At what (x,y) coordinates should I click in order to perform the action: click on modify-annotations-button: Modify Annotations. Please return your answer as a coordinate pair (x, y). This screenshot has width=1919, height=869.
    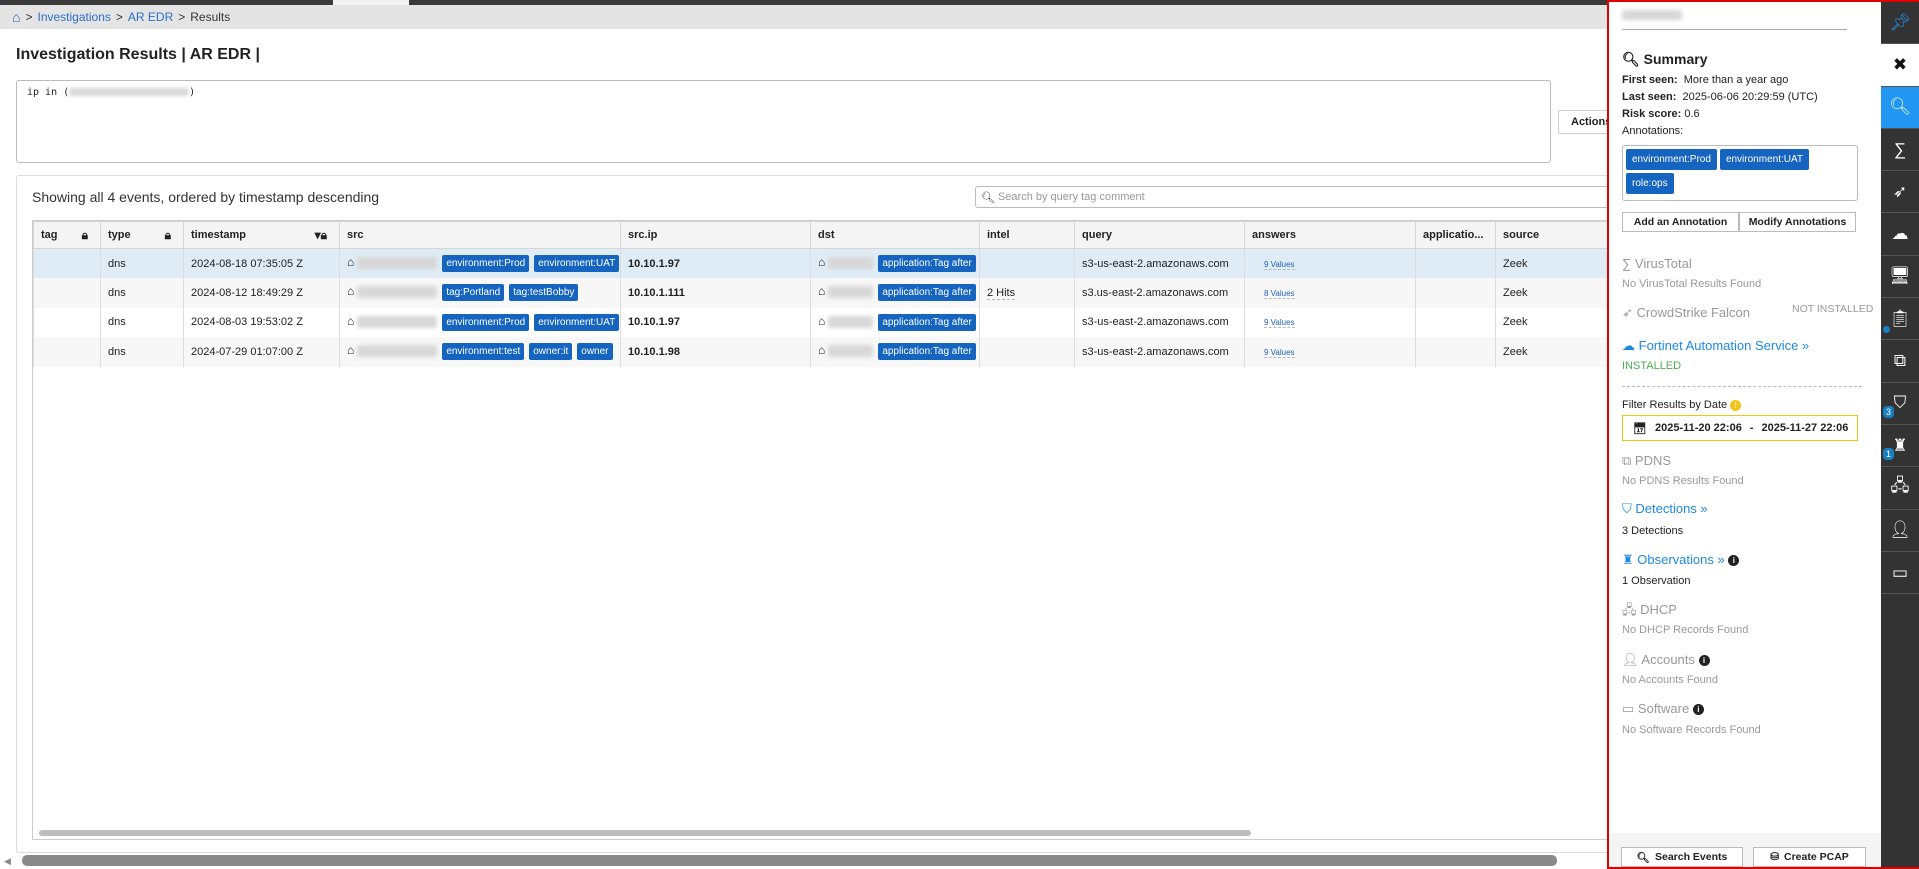
    Looking at the image, I should click on (1797, 222).